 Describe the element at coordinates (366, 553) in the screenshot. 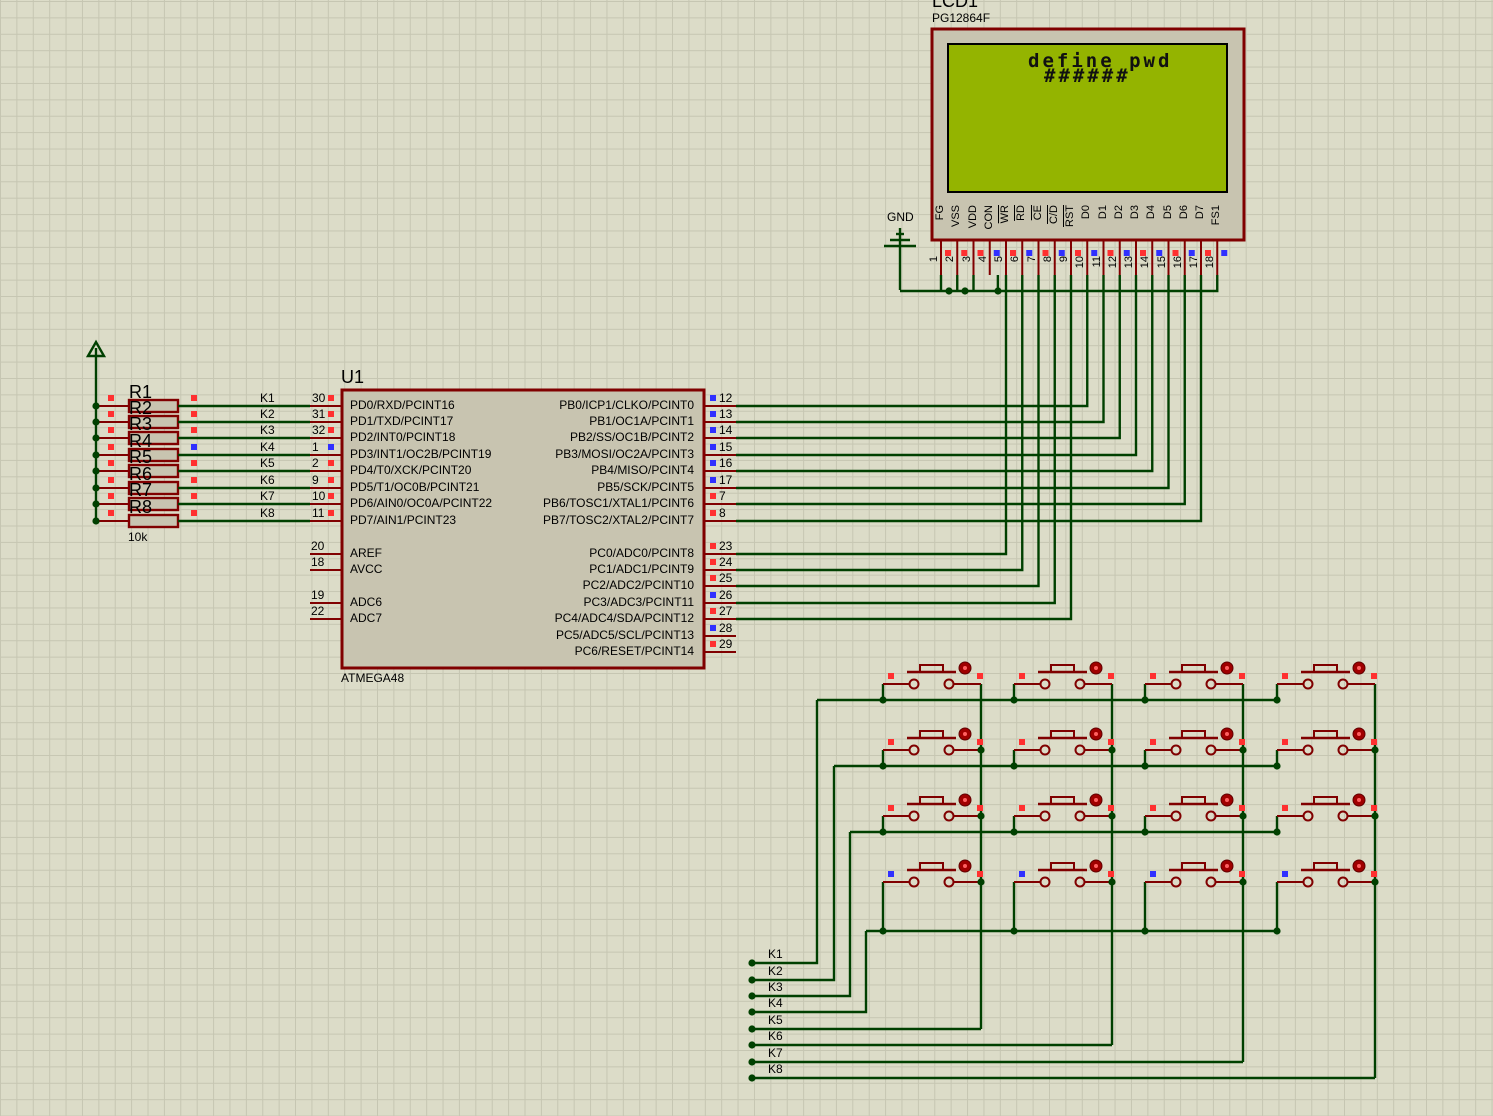

I see `mcu-pin-name: AREF` at that location.